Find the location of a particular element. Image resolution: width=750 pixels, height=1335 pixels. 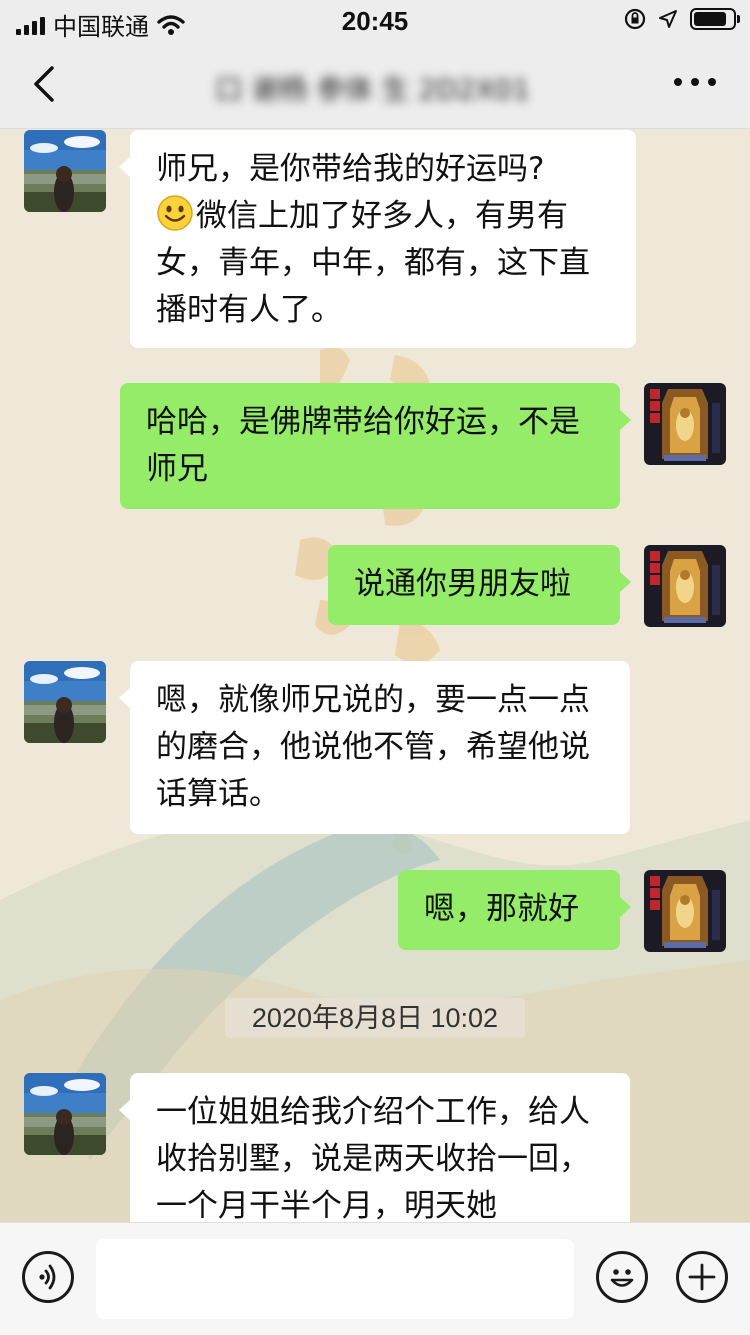

battery-icon is located at coordinates (715, 19).